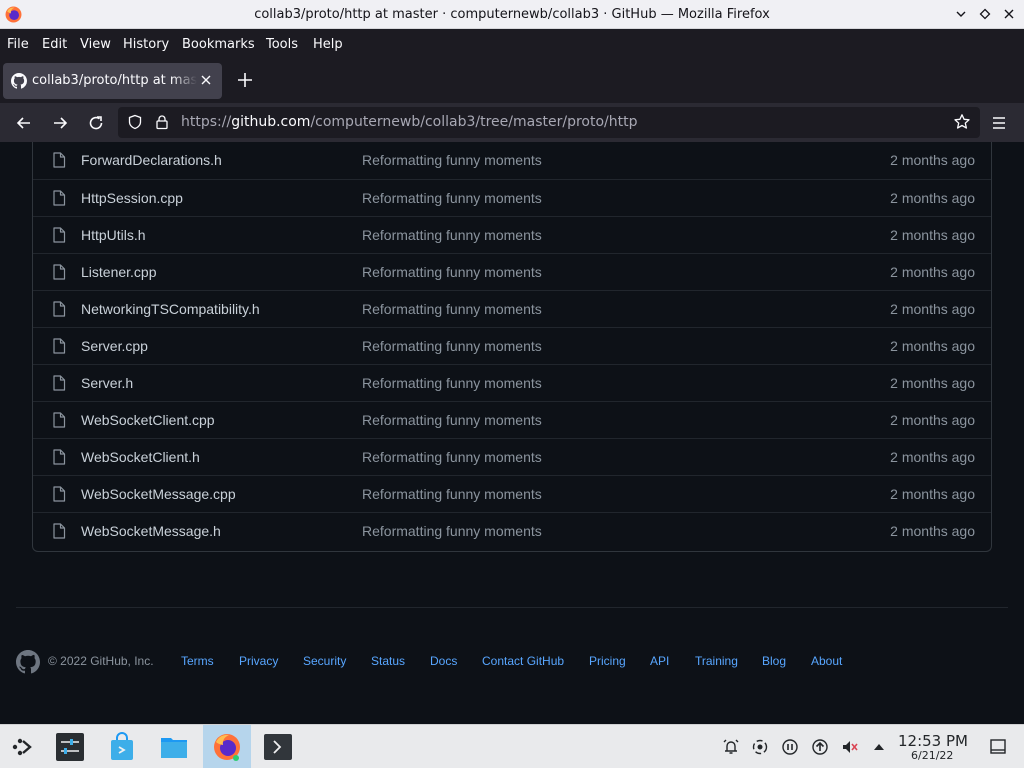 This screenshot has height=768, width=1024. Describe the element at coordinates (54, 44) in the screenshot. I see `menu-edit: Edit` at that location.